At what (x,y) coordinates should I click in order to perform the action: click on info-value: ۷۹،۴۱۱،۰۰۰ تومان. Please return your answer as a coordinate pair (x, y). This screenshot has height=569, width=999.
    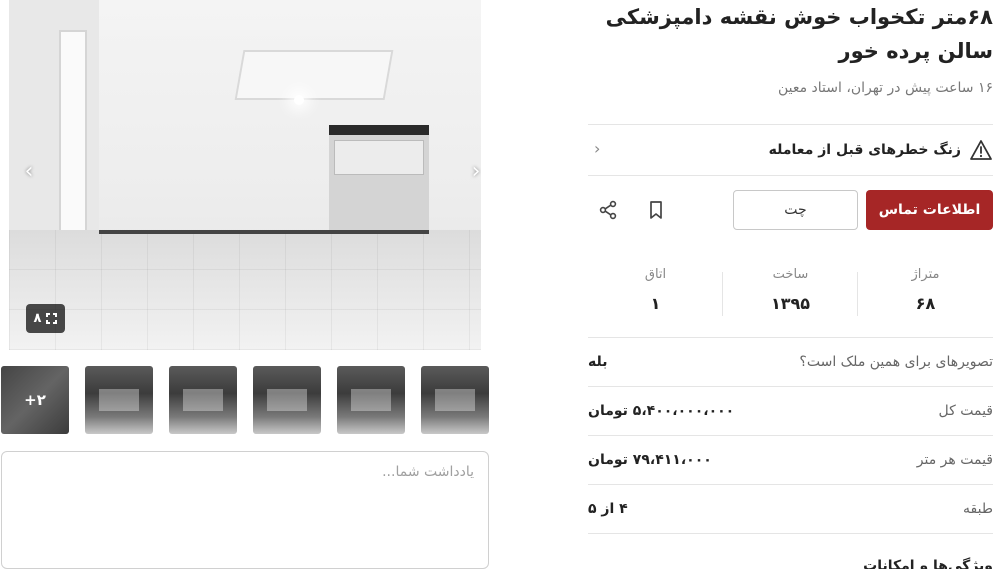
    Looking at the image, I should click on (650, 460).